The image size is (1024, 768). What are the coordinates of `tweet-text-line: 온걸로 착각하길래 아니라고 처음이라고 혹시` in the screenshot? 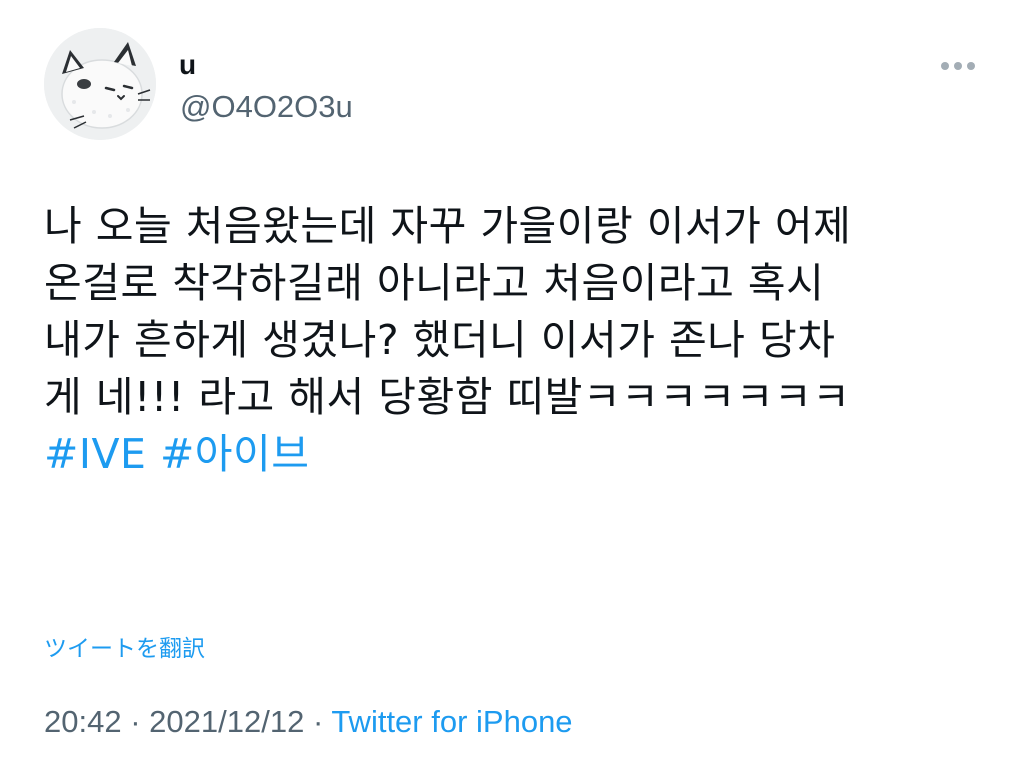 It's located at (434, 283).